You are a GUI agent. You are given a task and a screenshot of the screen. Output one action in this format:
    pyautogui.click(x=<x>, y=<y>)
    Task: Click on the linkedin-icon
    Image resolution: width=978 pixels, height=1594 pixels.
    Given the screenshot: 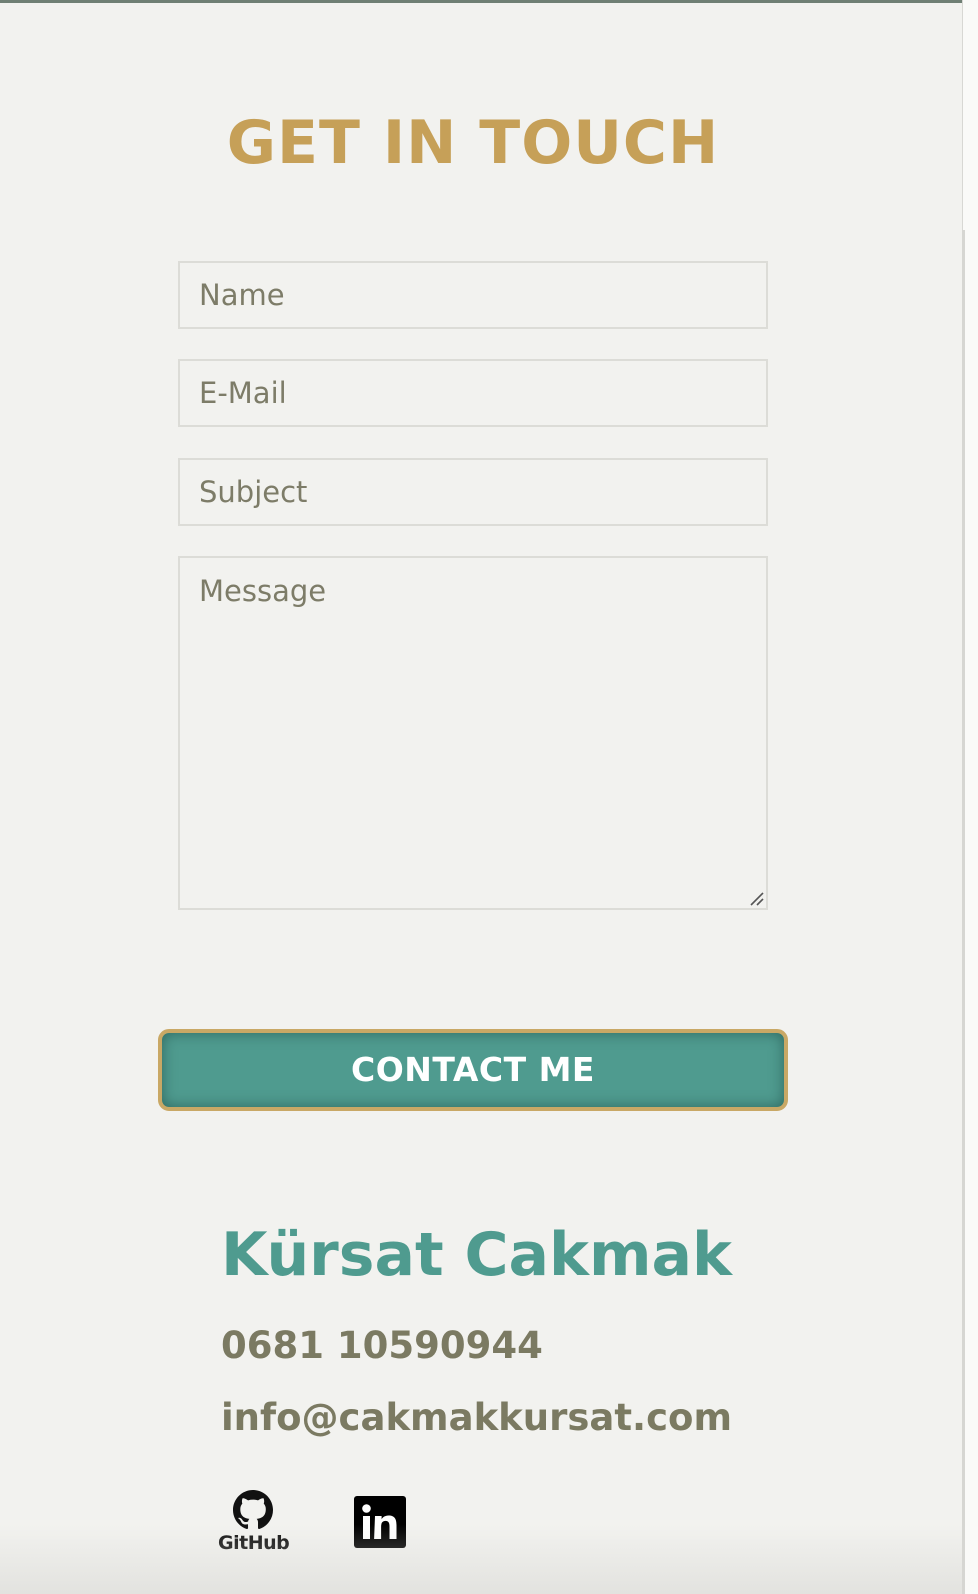 What is the action you would take?
    pyautogui.click(x=380, y=1522)
    